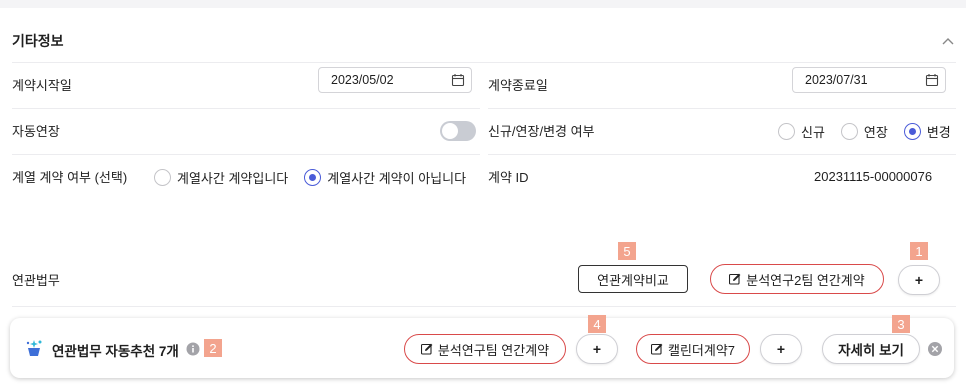 This screenshot has width=966, height=388. I want to click on change-type-radio-group: 신규 연장 변경, so click(864, 131).